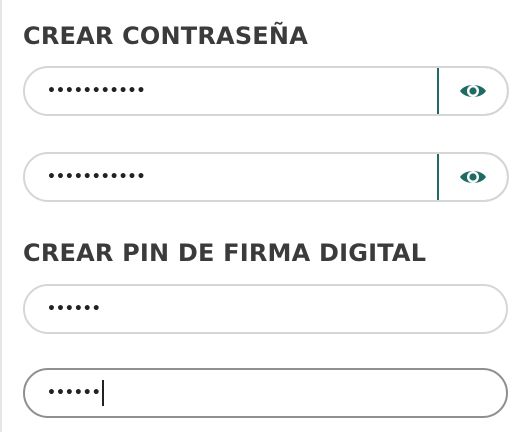 The height and width of the screenshot is (432, 530). Describe the element at coordinates (96, 177) in the screenshot. I see `confirm-password-value: •••••••••••` at that location.